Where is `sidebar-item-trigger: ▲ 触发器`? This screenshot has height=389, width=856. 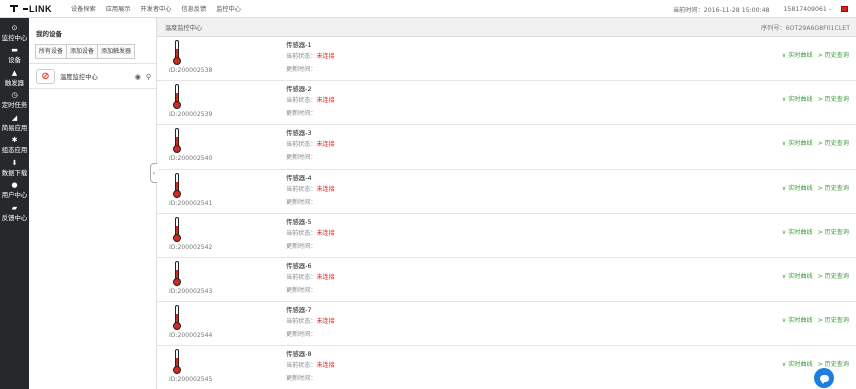 sidebar-item-trigger: ▲ 触发器 is located at coordinates (14, 78).